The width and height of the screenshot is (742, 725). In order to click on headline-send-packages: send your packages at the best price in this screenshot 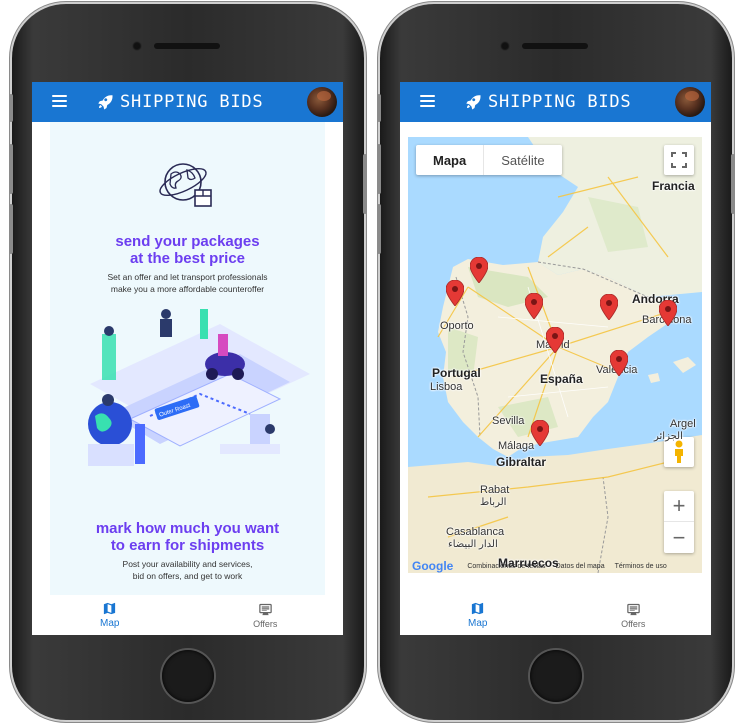, I will do `click(187, 250)`.